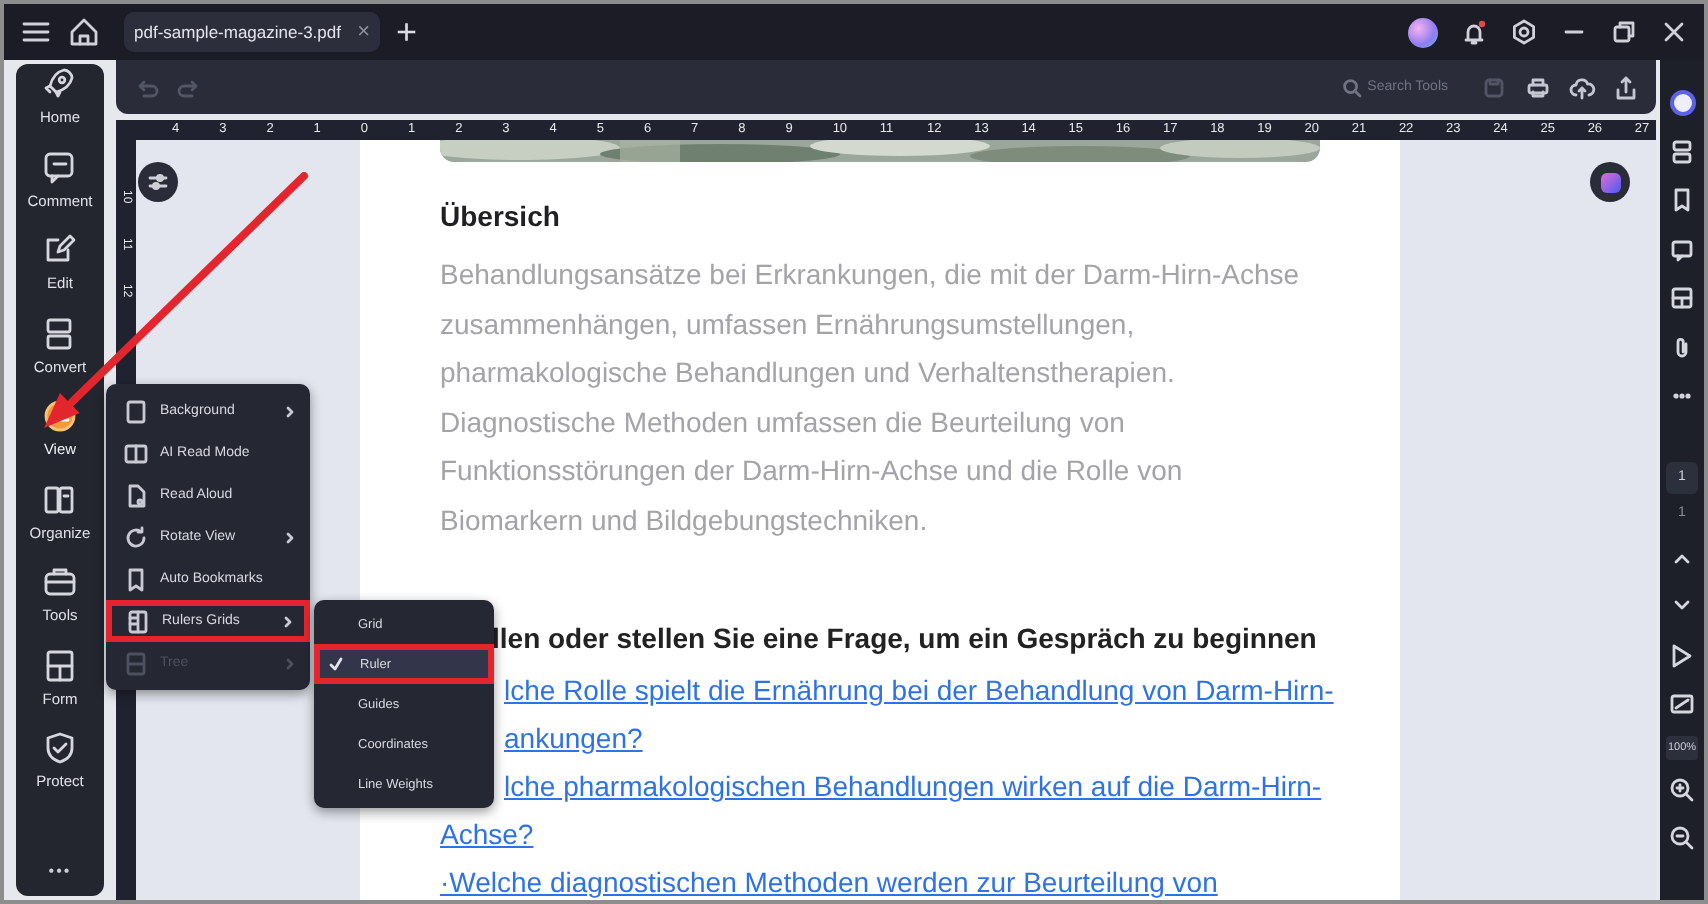 Image resolution: width=1708 pixels, height=904 pixels. I want to click on sliders-icon, so click(158, 182).